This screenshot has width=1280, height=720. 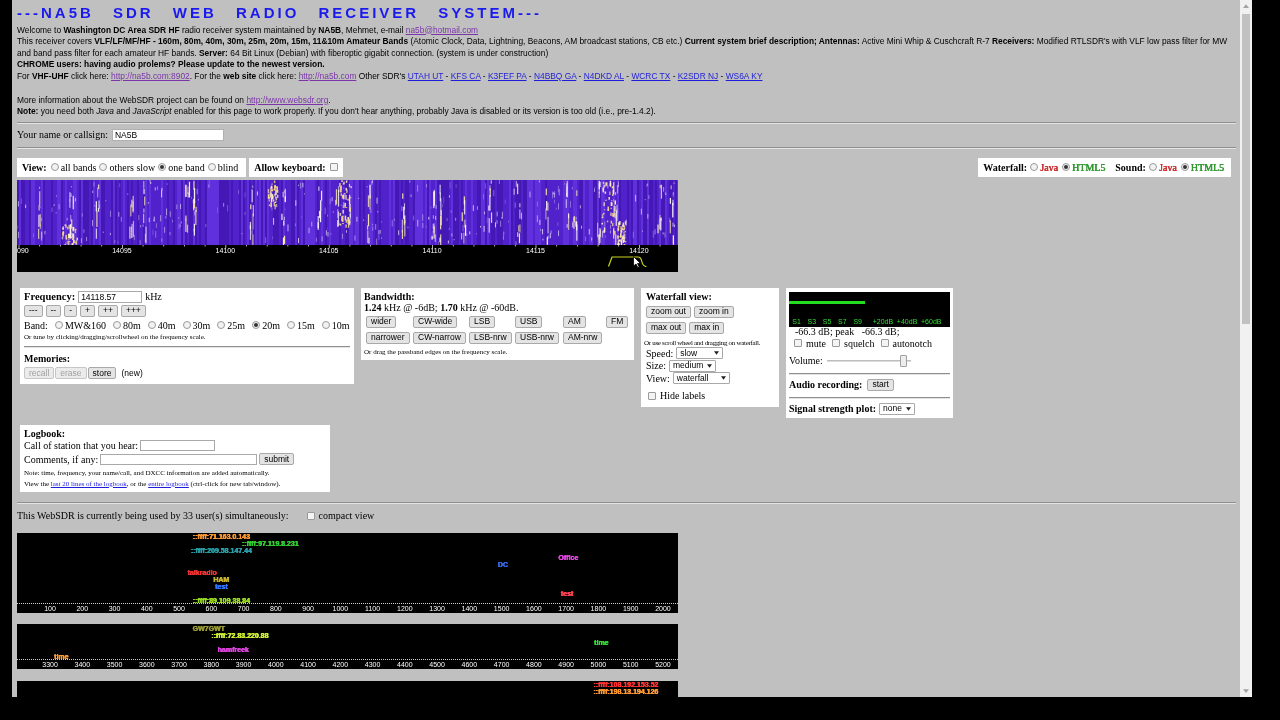 I want to click on radio-label: 30m, so click(x=201, y=325).